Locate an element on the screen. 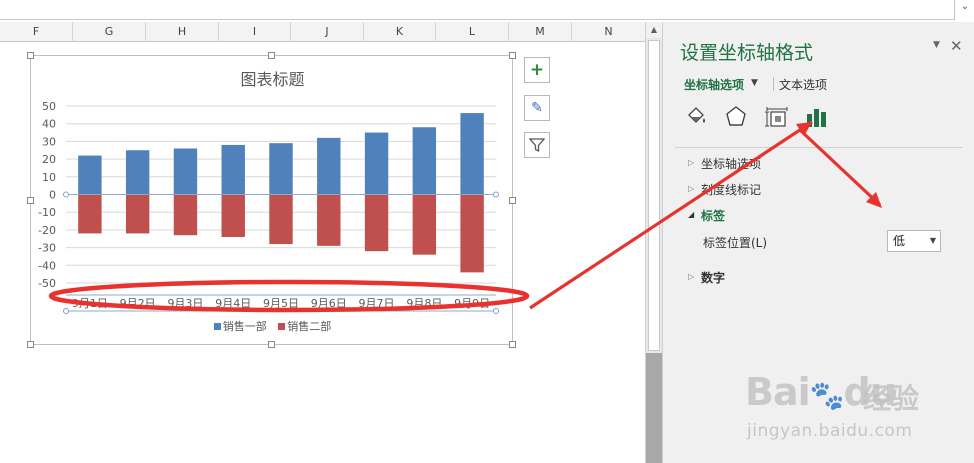 The image size is (974, 463). column-header-l: L is located at coordinates (472, 32).